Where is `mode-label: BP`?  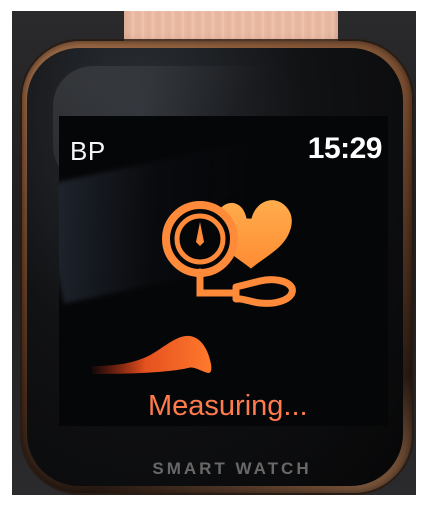 mode-label: BP is located at coordinates (88, 151).